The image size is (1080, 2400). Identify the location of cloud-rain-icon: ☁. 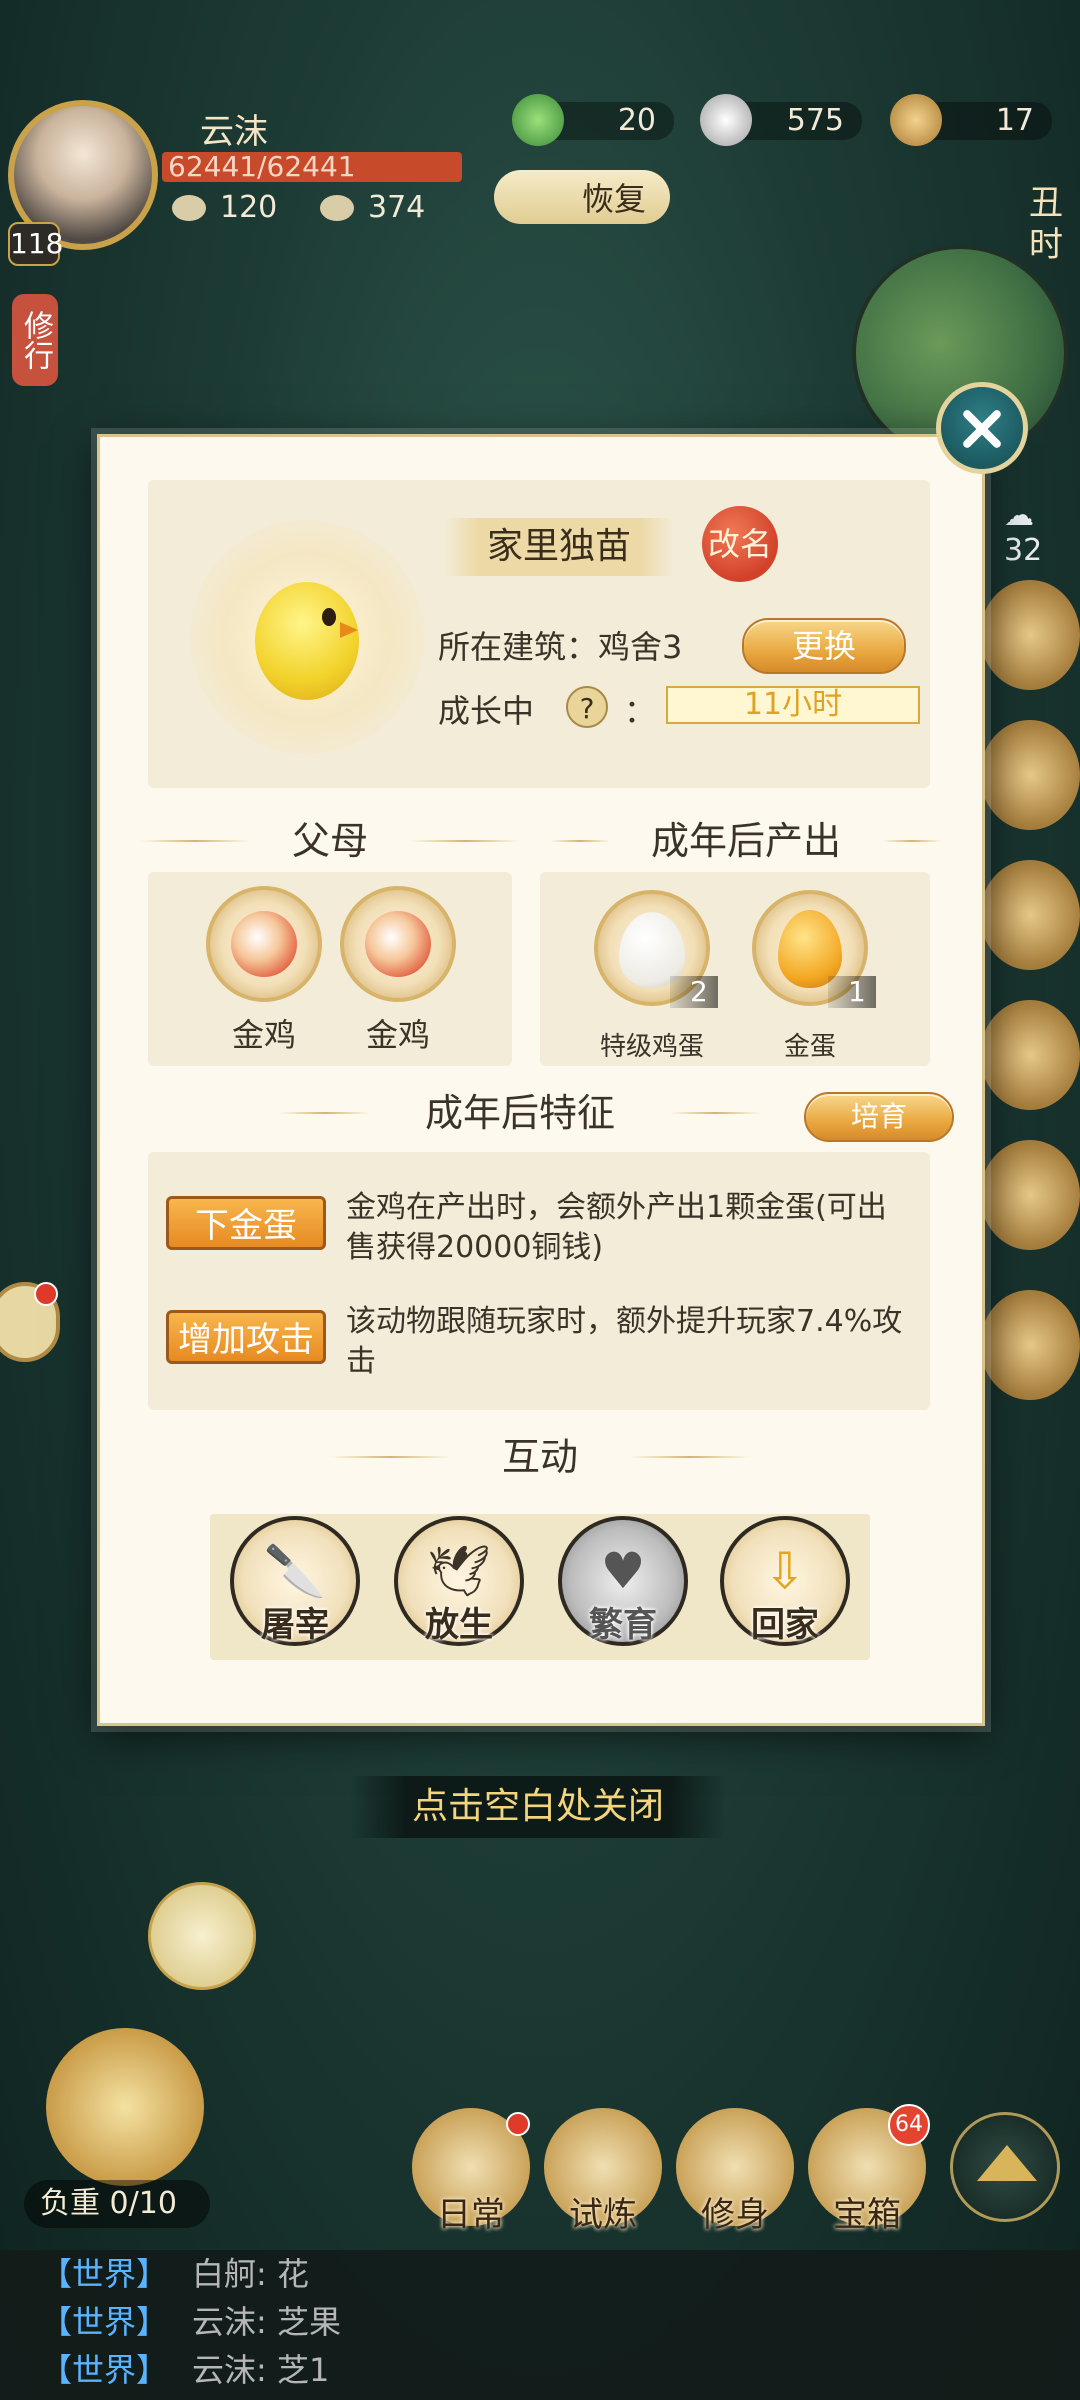
(1019, 515).